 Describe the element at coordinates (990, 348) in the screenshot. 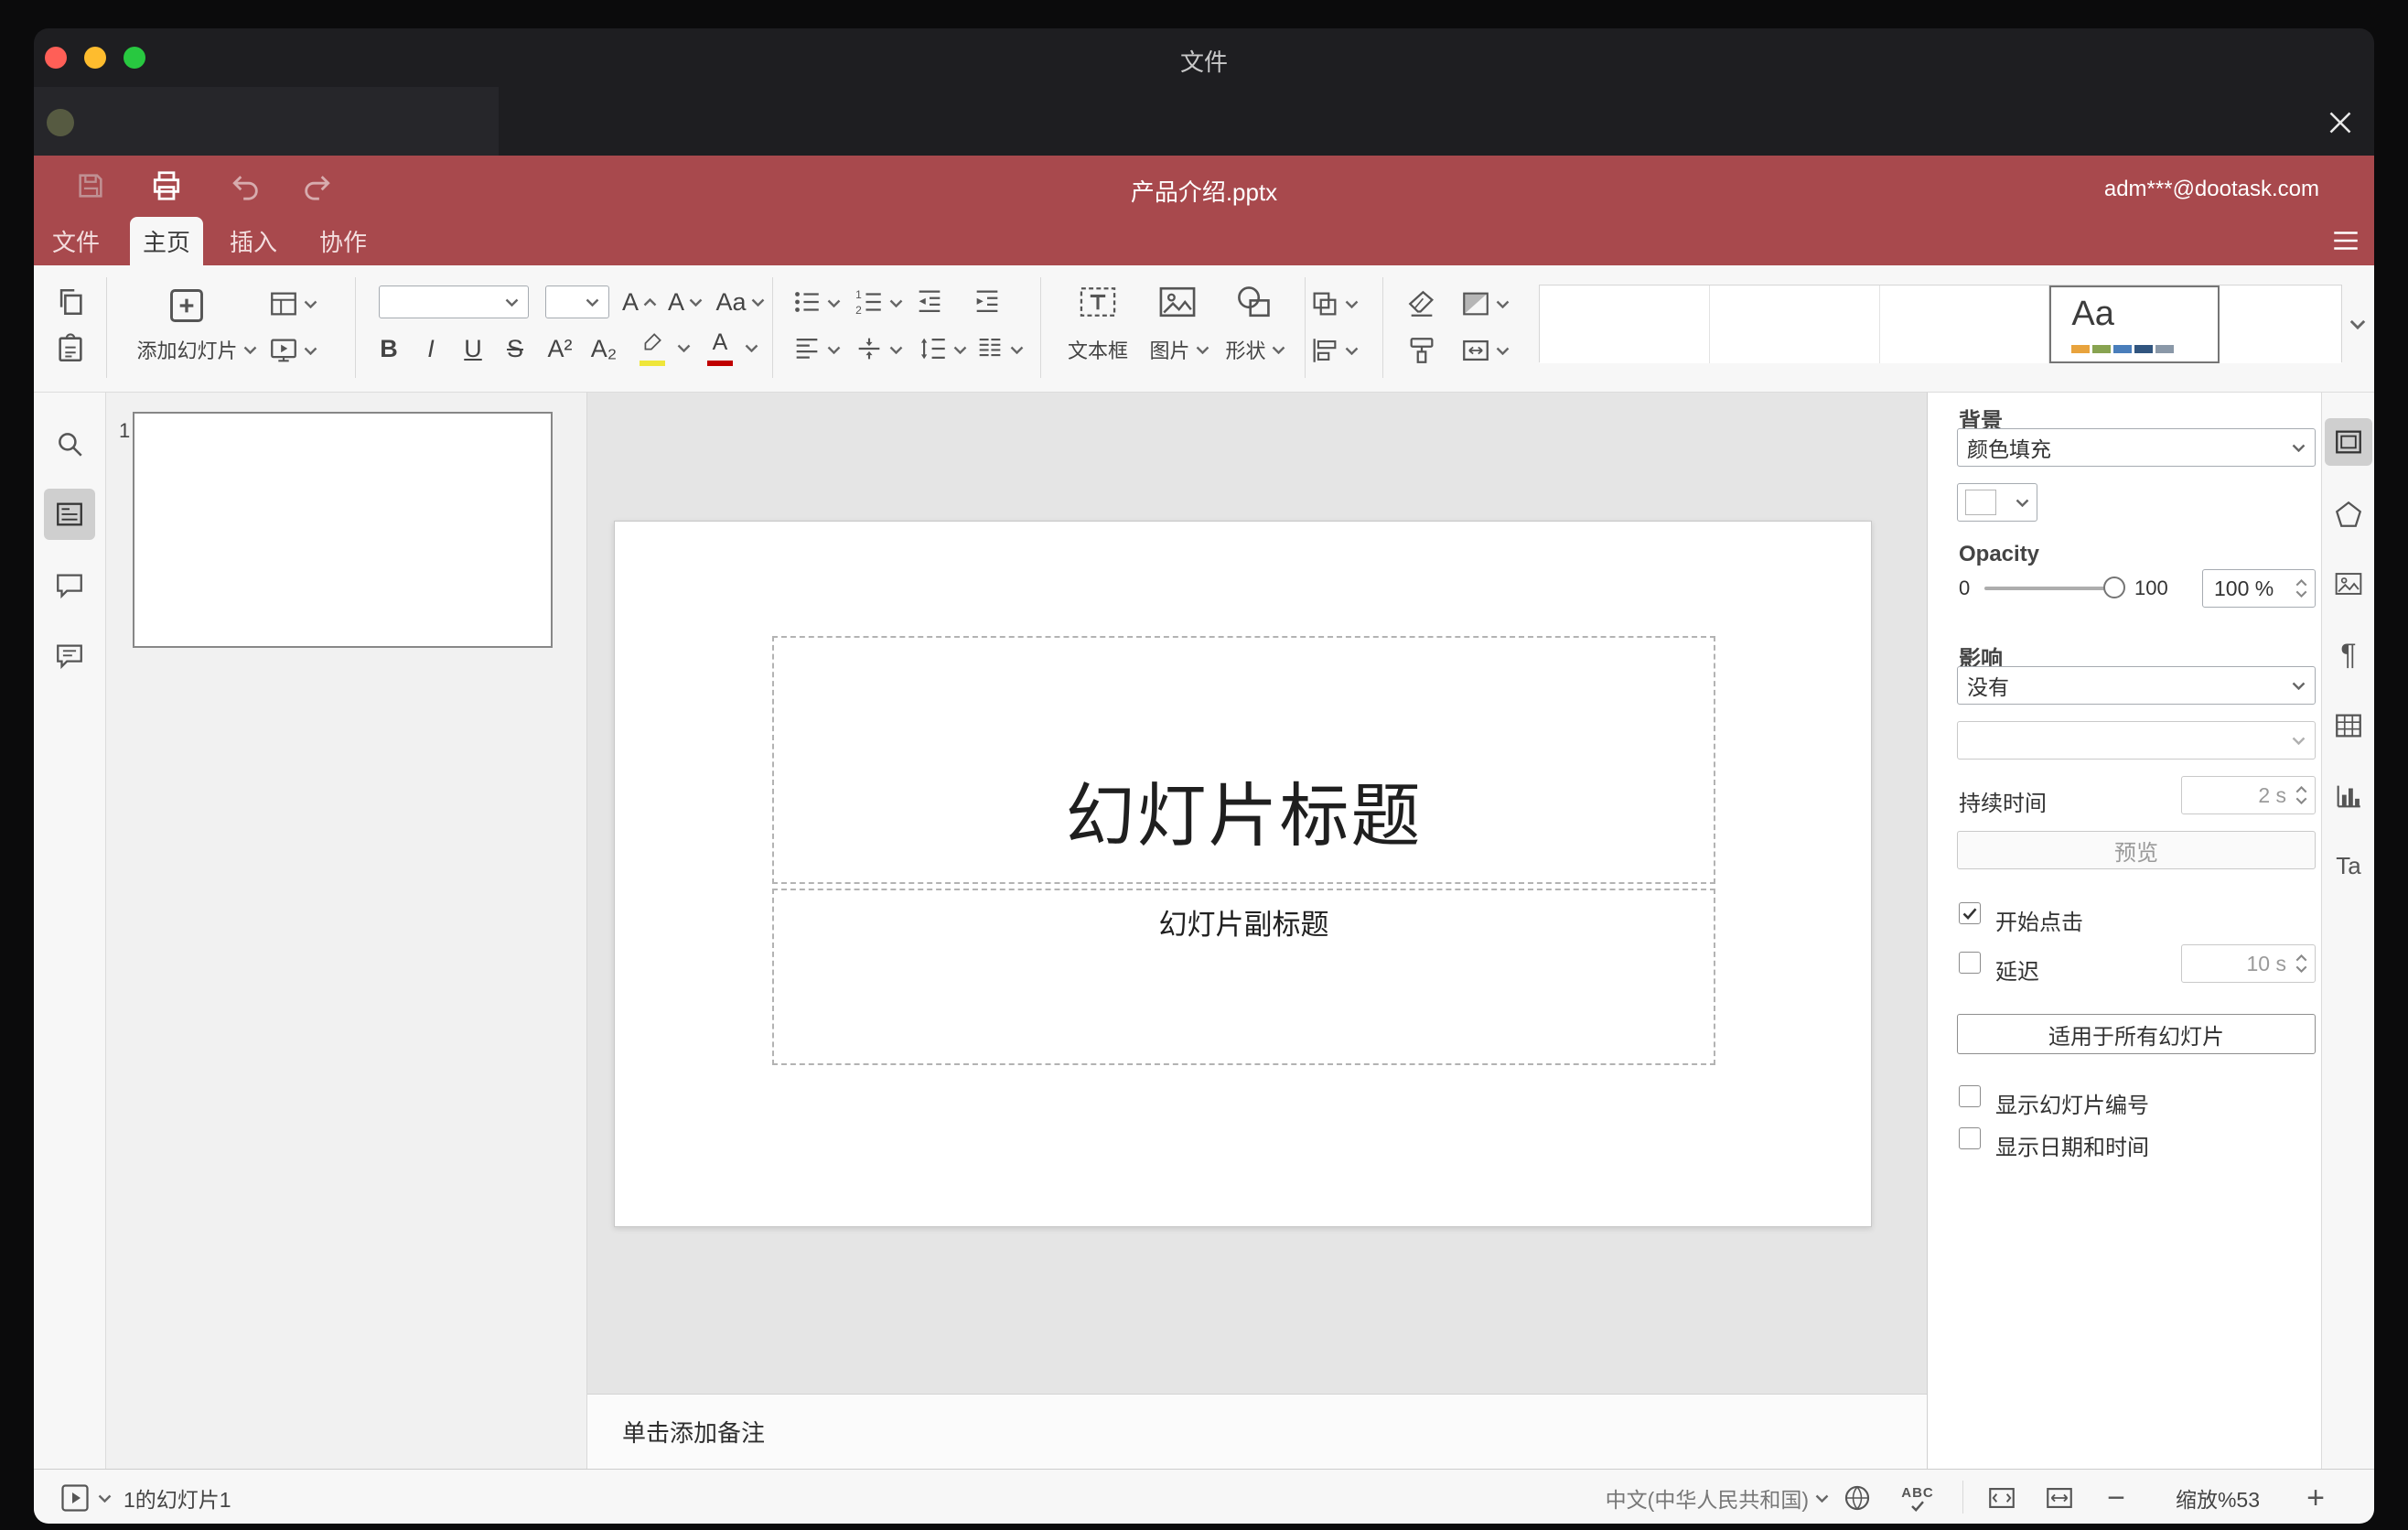

I see `columns-button` at that location.